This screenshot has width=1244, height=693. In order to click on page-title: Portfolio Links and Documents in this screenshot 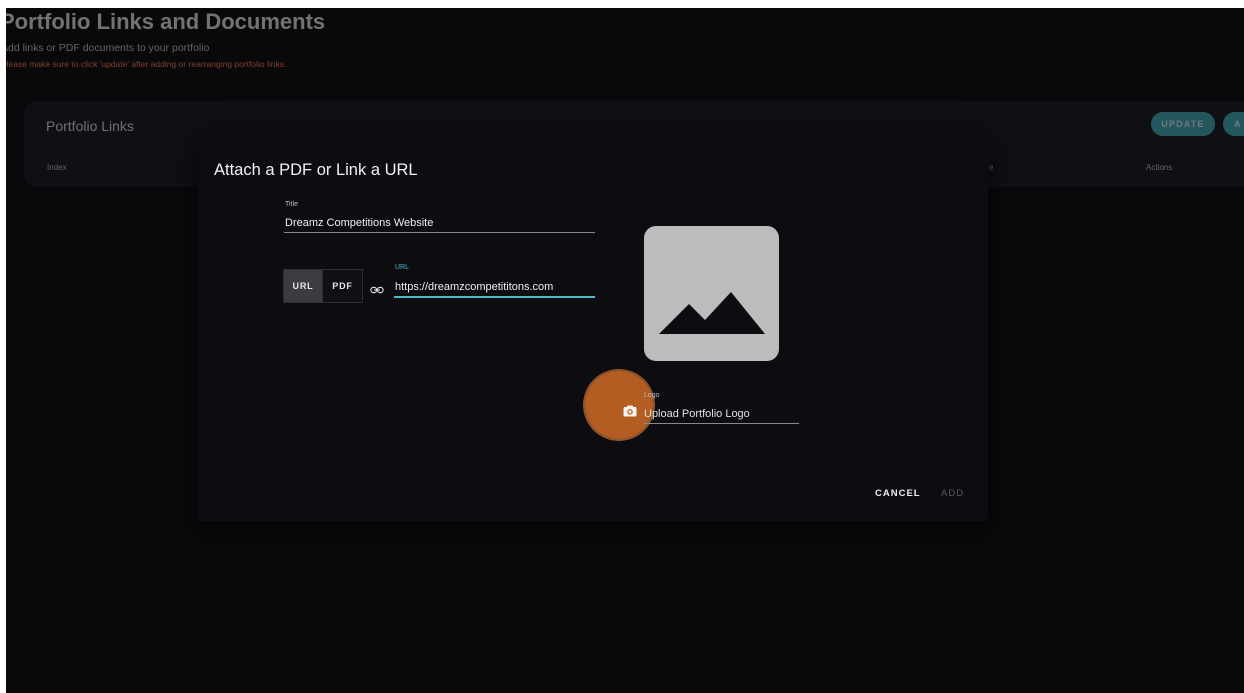, I will do `click(166, 21)`.